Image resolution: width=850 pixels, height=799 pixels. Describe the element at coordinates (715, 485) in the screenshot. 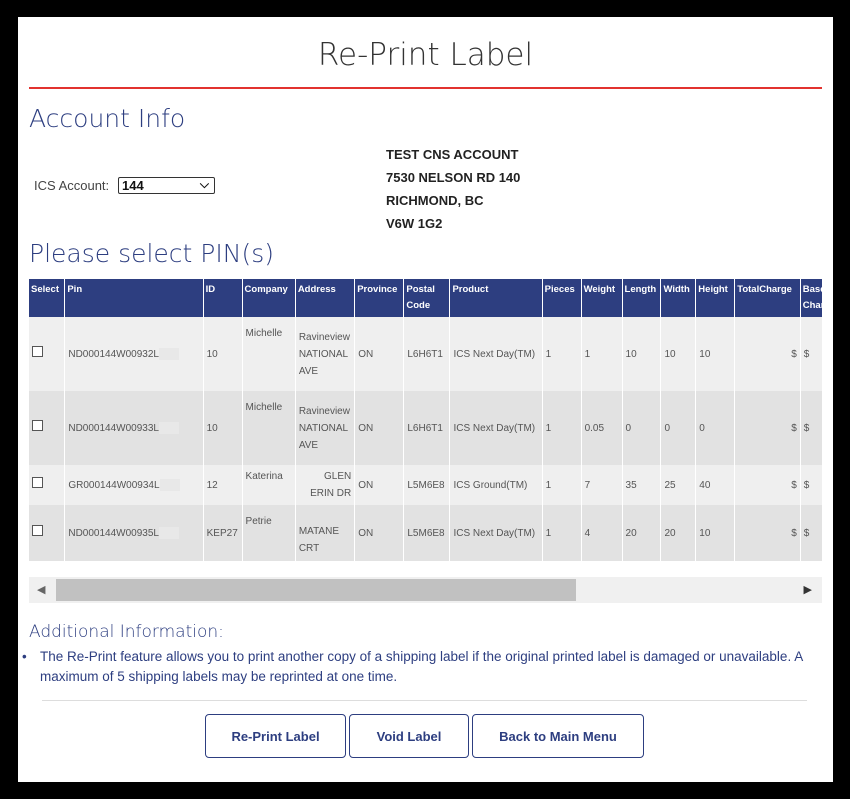

I see `height-cell: 40` at that location.